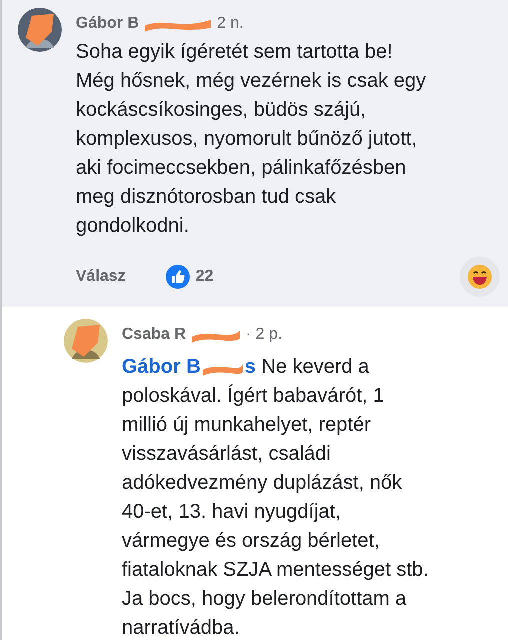 The height and width of the screenshot is (640, 508). What do you see at coordinates (230, 24) in the screenshot?
I see `comment-time: 2 n.` at bounding box center [230, 24].